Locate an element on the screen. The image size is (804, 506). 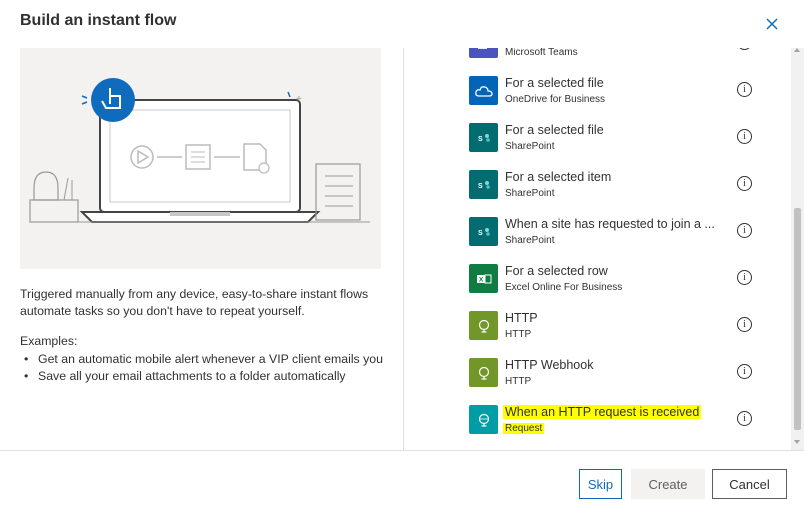
skip-button: Skip is located at coordinates (600, 484).